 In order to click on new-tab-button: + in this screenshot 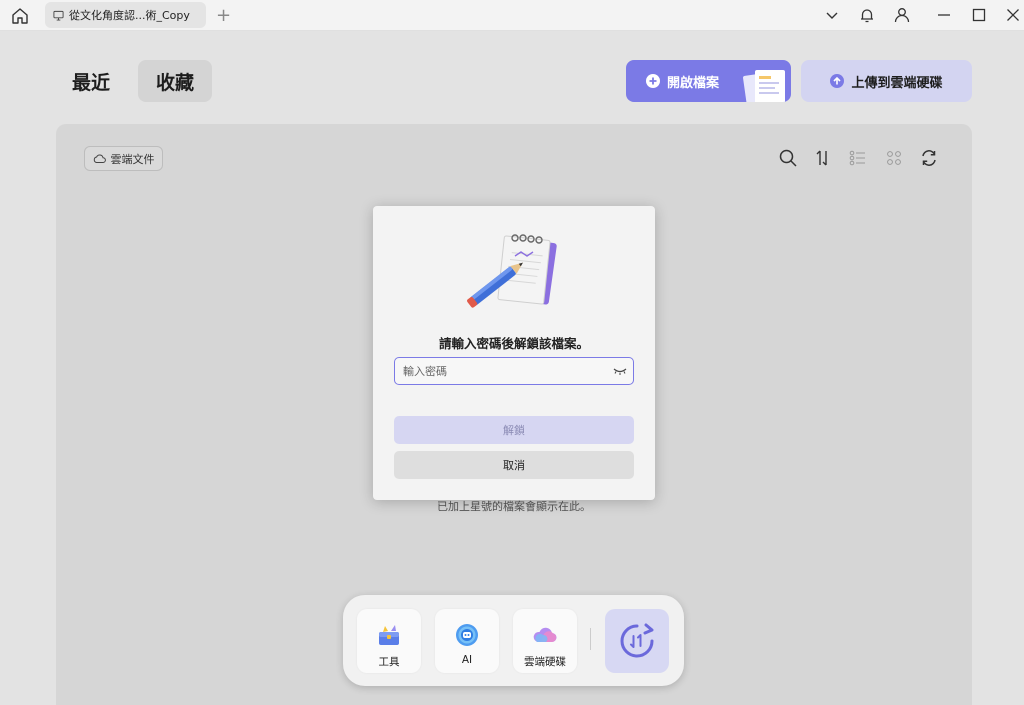, I will do `click(223, 15)`.